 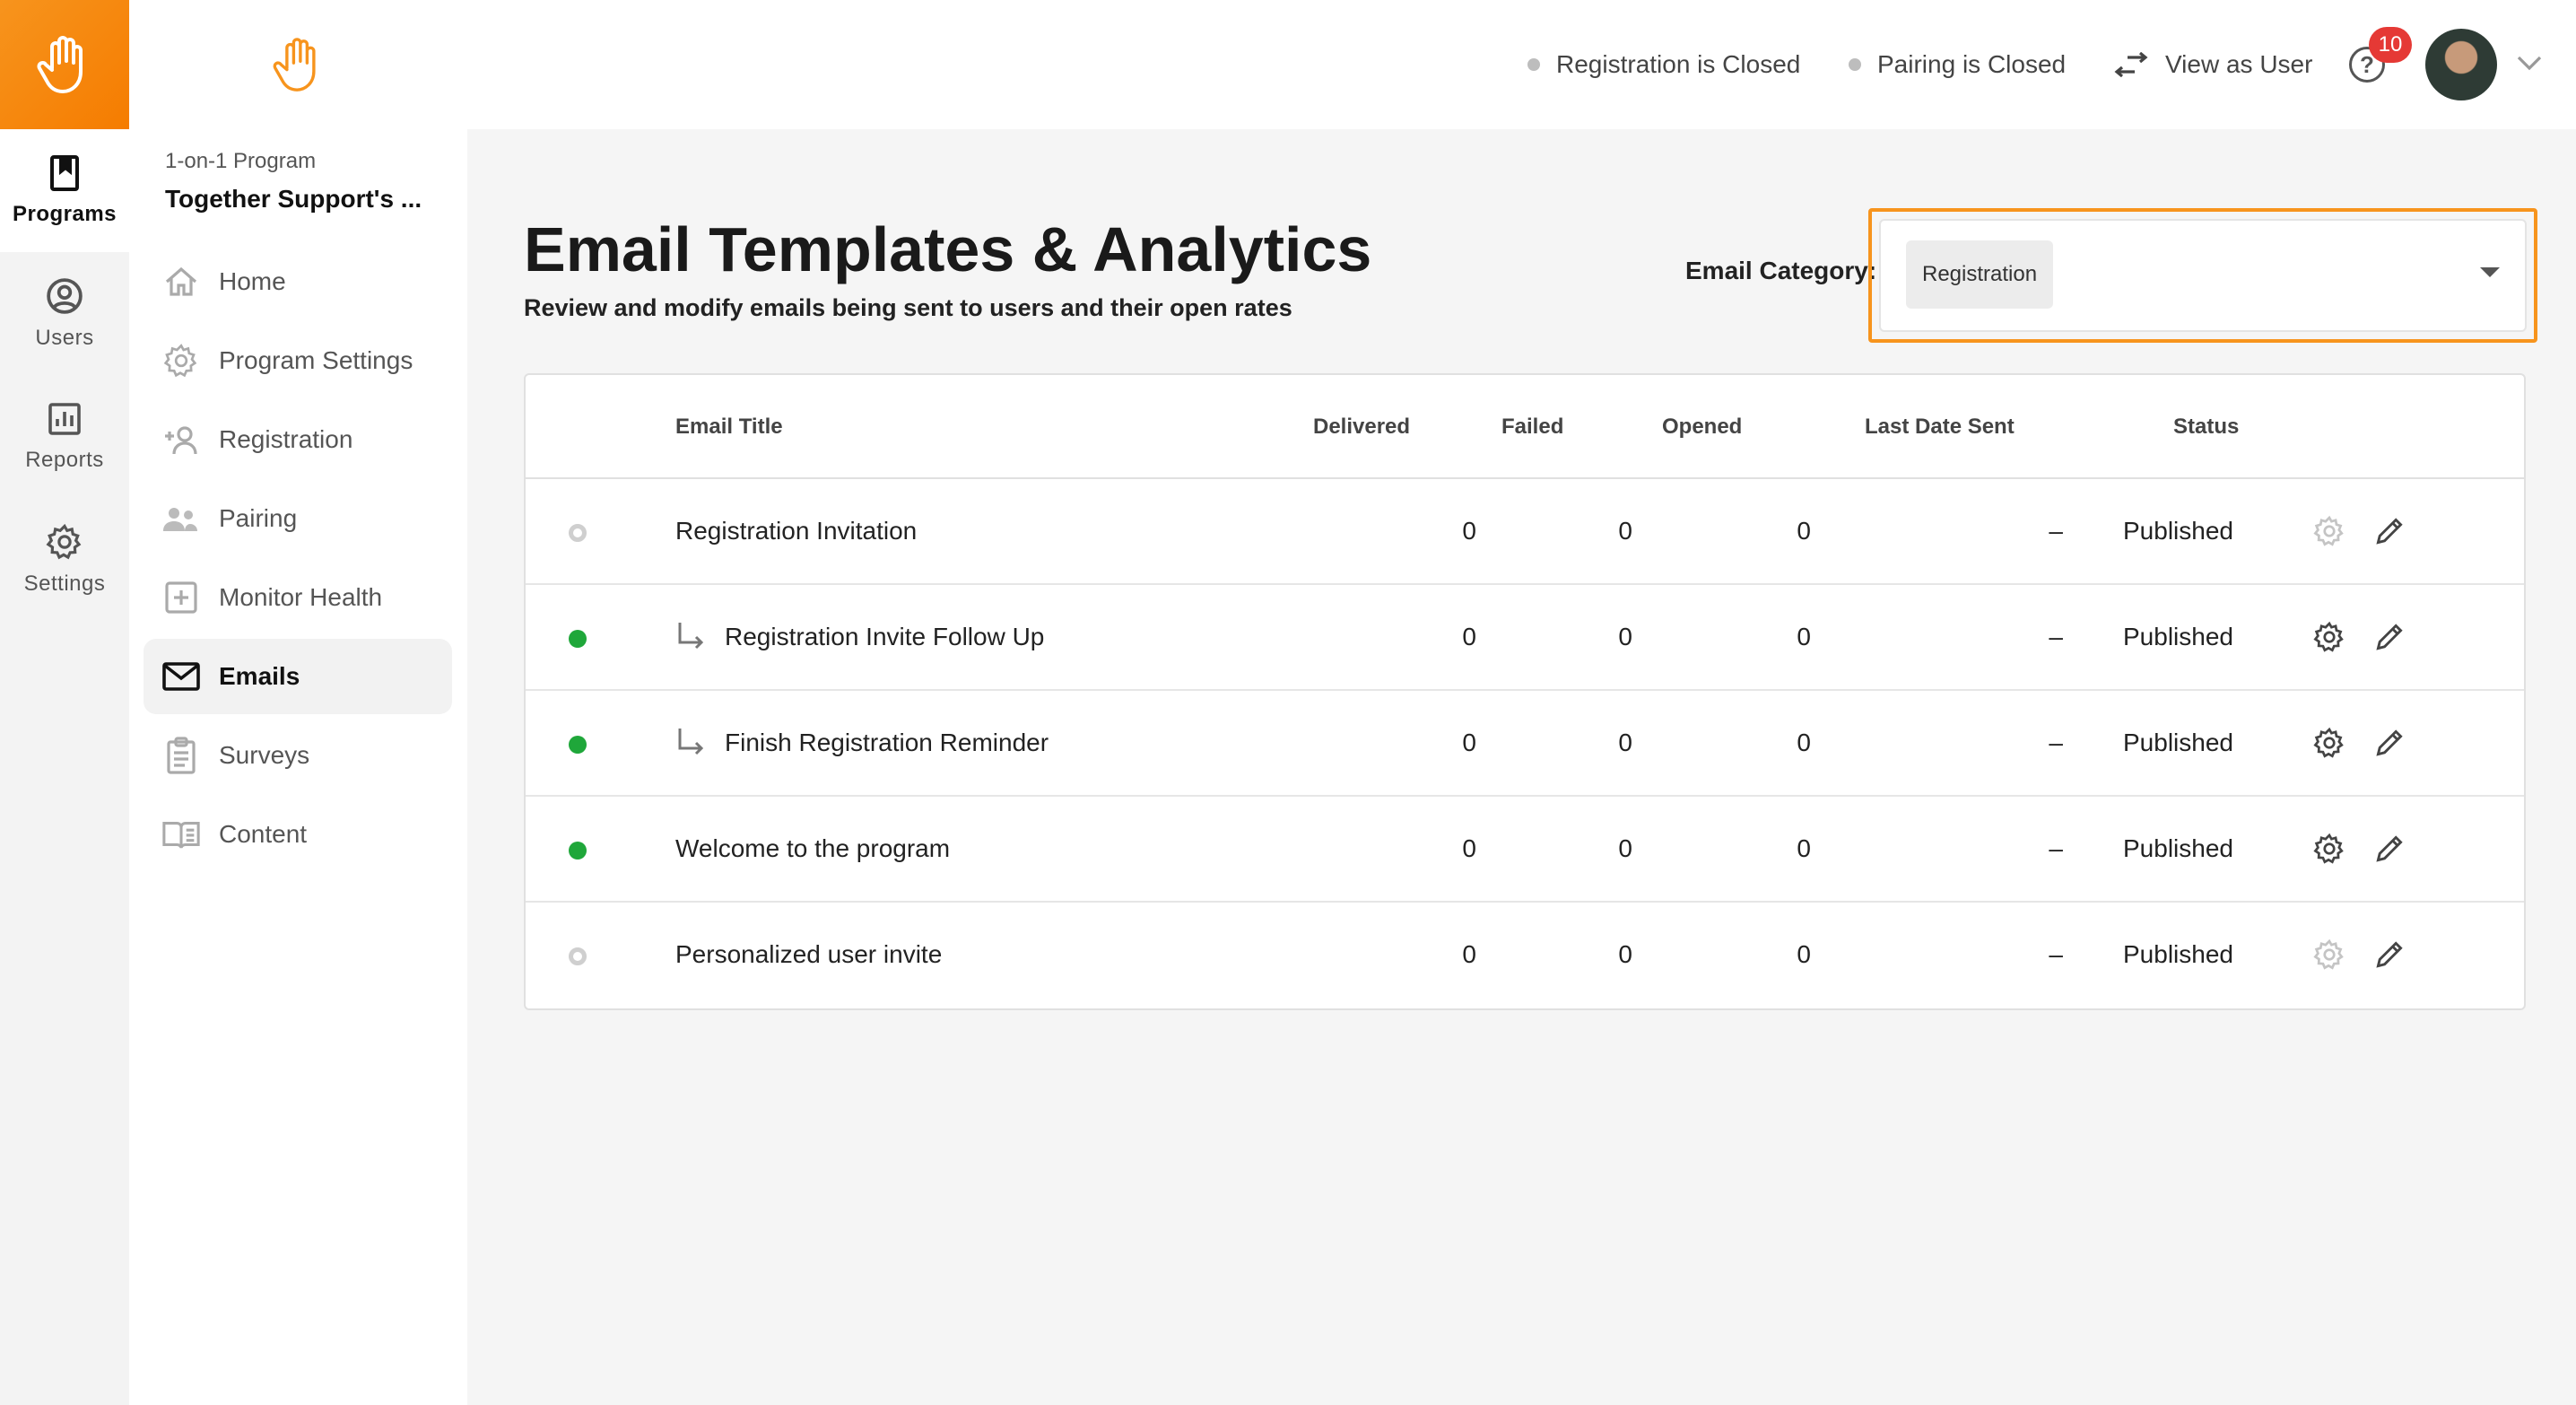 What do you see at coordinates (181, 518) in the screenshot?
I see `users-icon` at bounding box center [181, 518].